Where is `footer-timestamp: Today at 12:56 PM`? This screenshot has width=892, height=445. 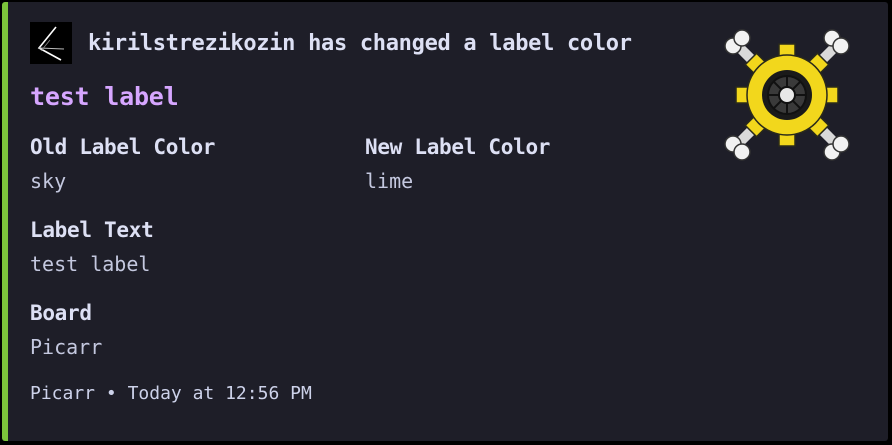 footer-timestamp: Today at 12:56 PM is located at coordinates (219, 393).